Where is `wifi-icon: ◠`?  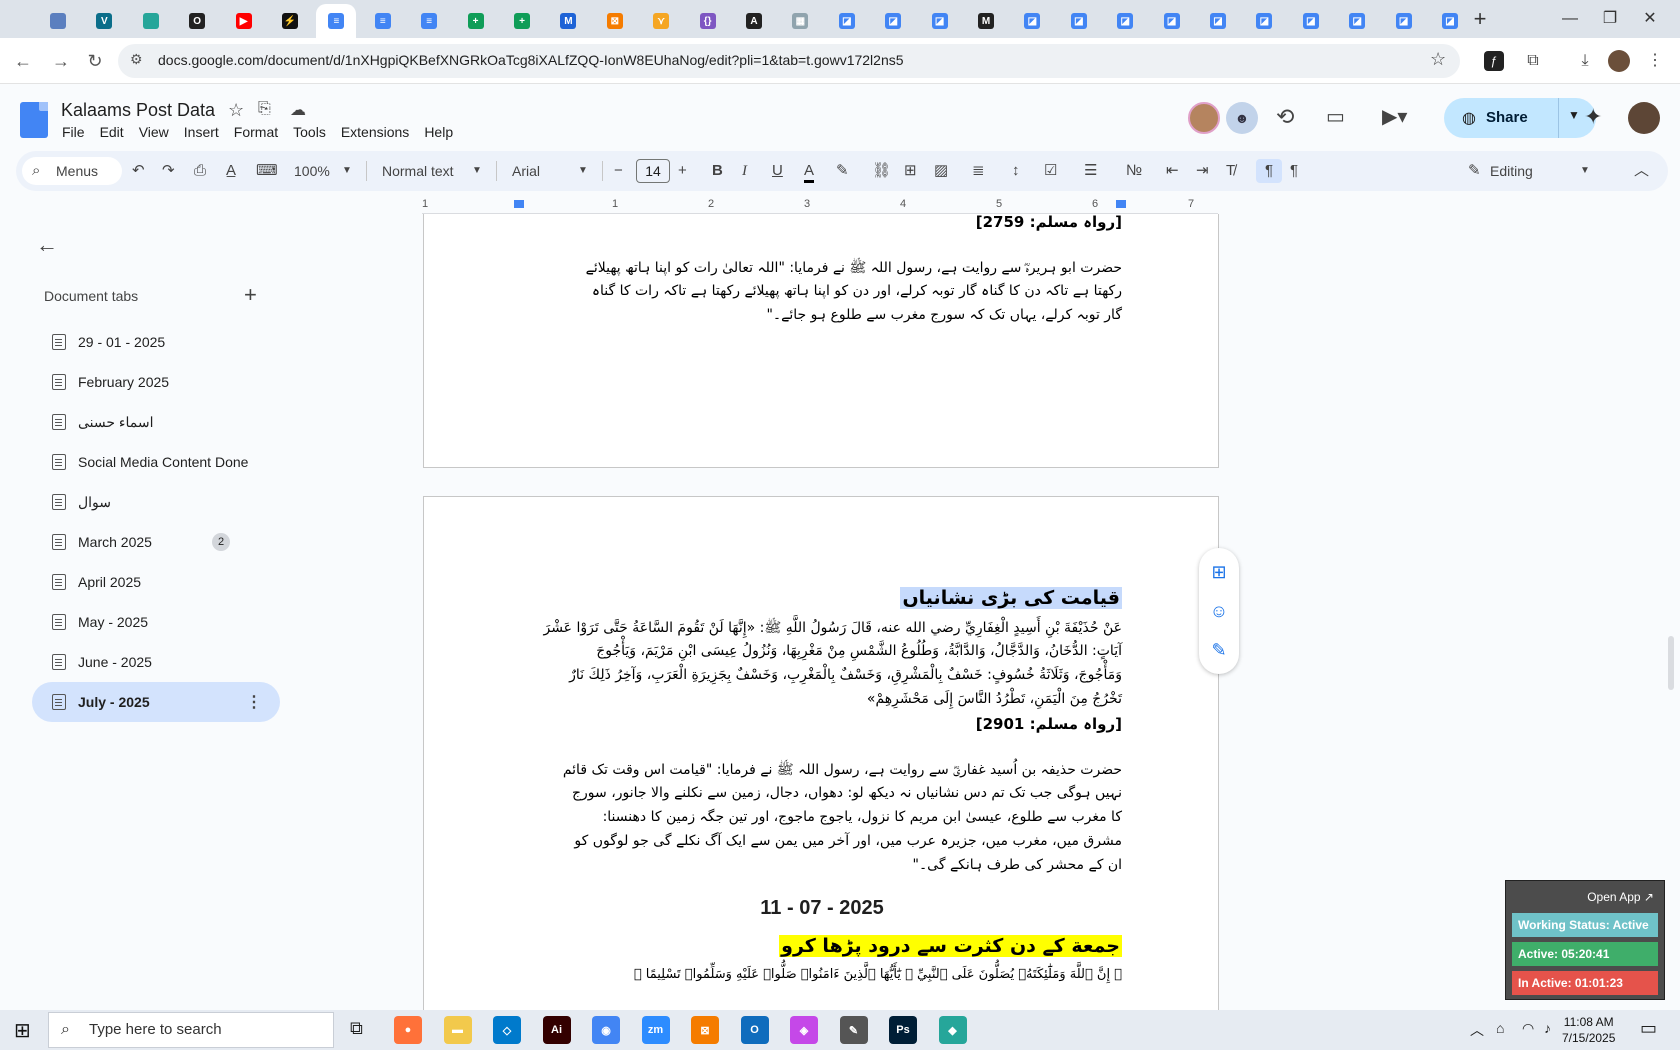
wifi-icon: ◠ is located at coordinates (1528, 1028).